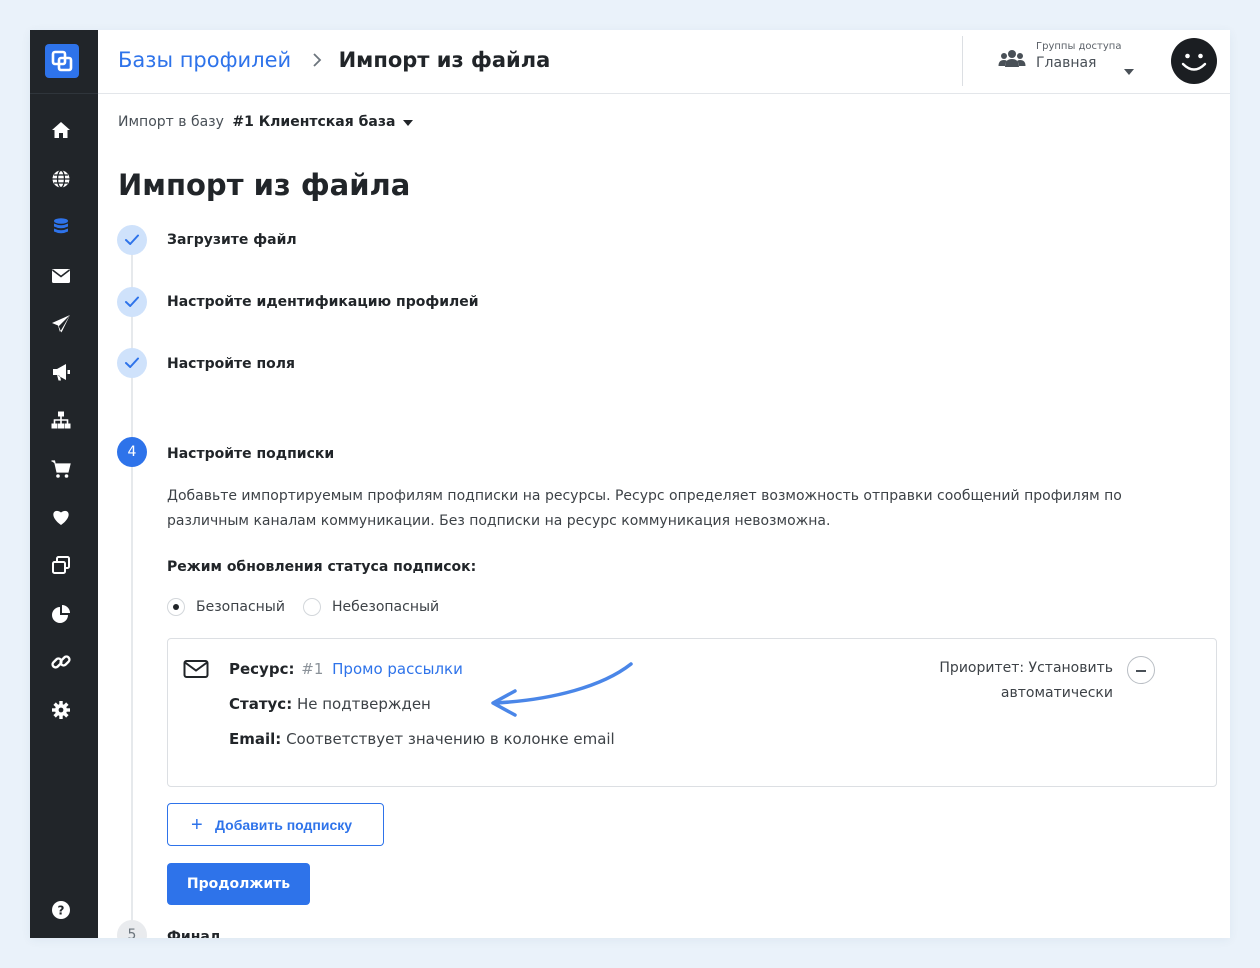 The image size is (1260, 968). I want to click on step-3-done-indicator, so click(132, 363).